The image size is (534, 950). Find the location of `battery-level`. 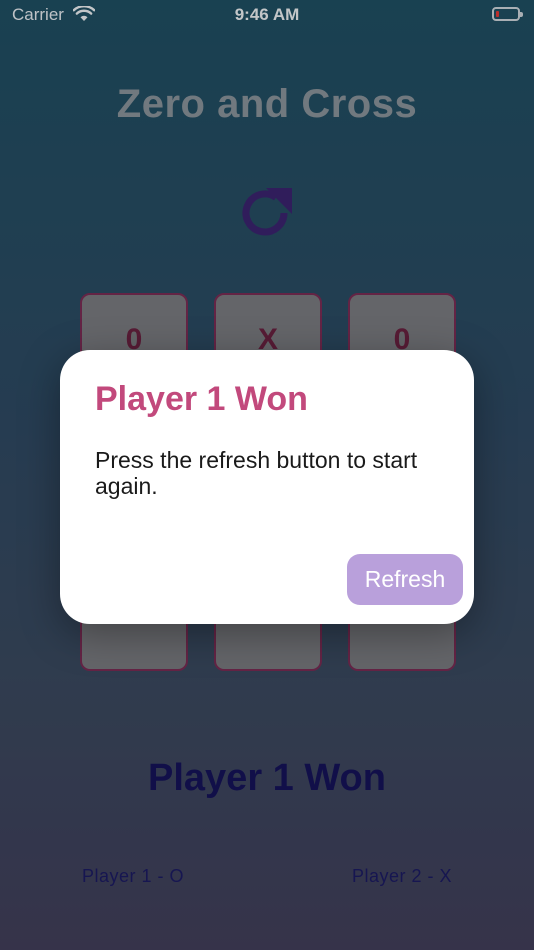

battery-level is located at coordinates (497, 14).